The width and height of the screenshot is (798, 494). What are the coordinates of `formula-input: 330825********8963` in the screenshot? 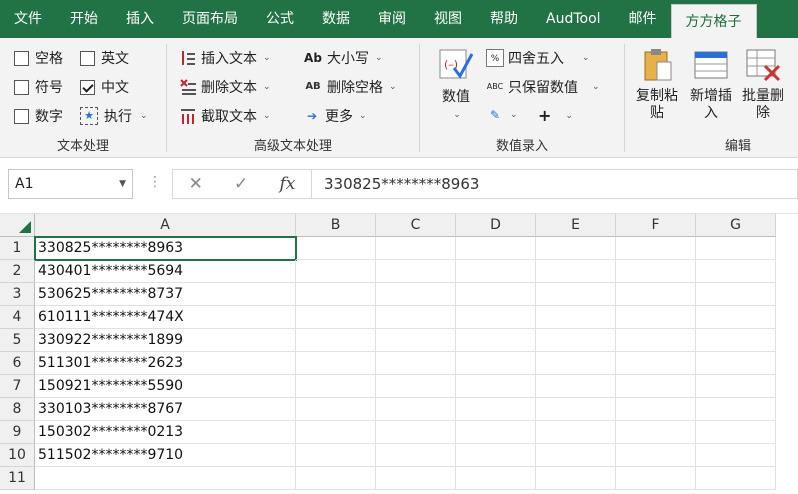 It's located at (555, 184).